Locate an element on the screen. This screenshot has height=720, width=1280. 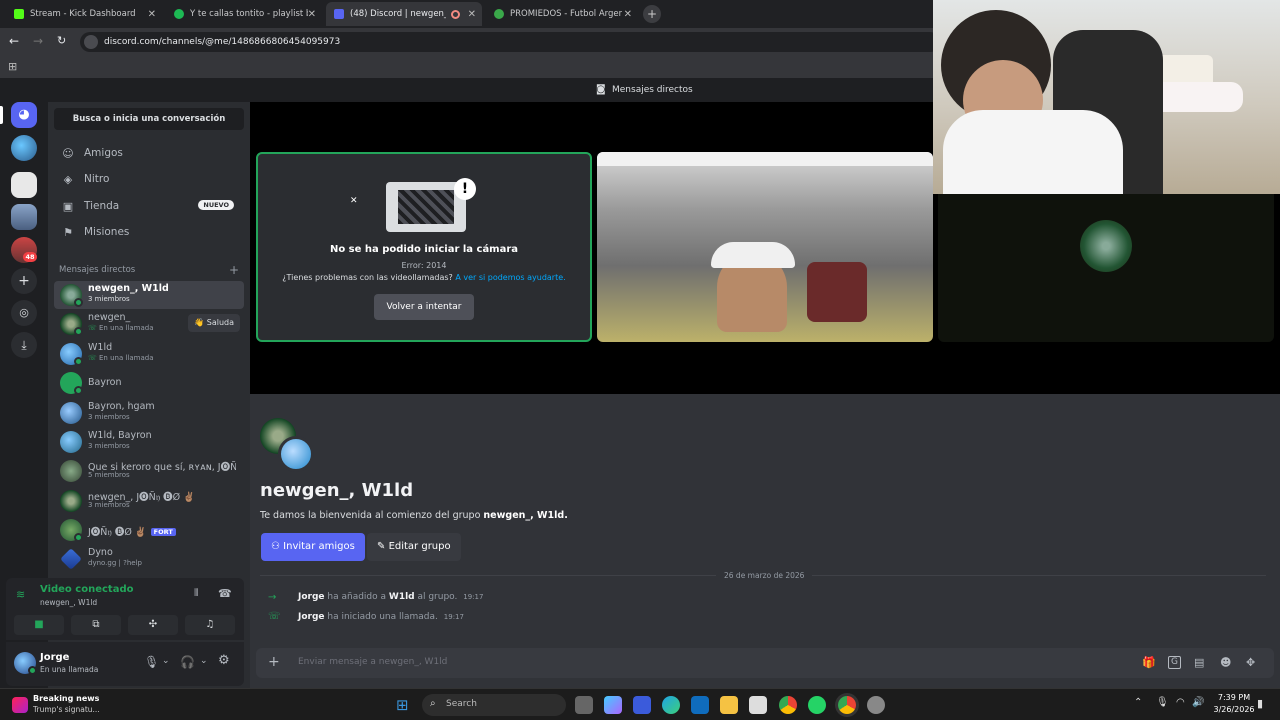
edge-icon is located at coordinates (671, 705).